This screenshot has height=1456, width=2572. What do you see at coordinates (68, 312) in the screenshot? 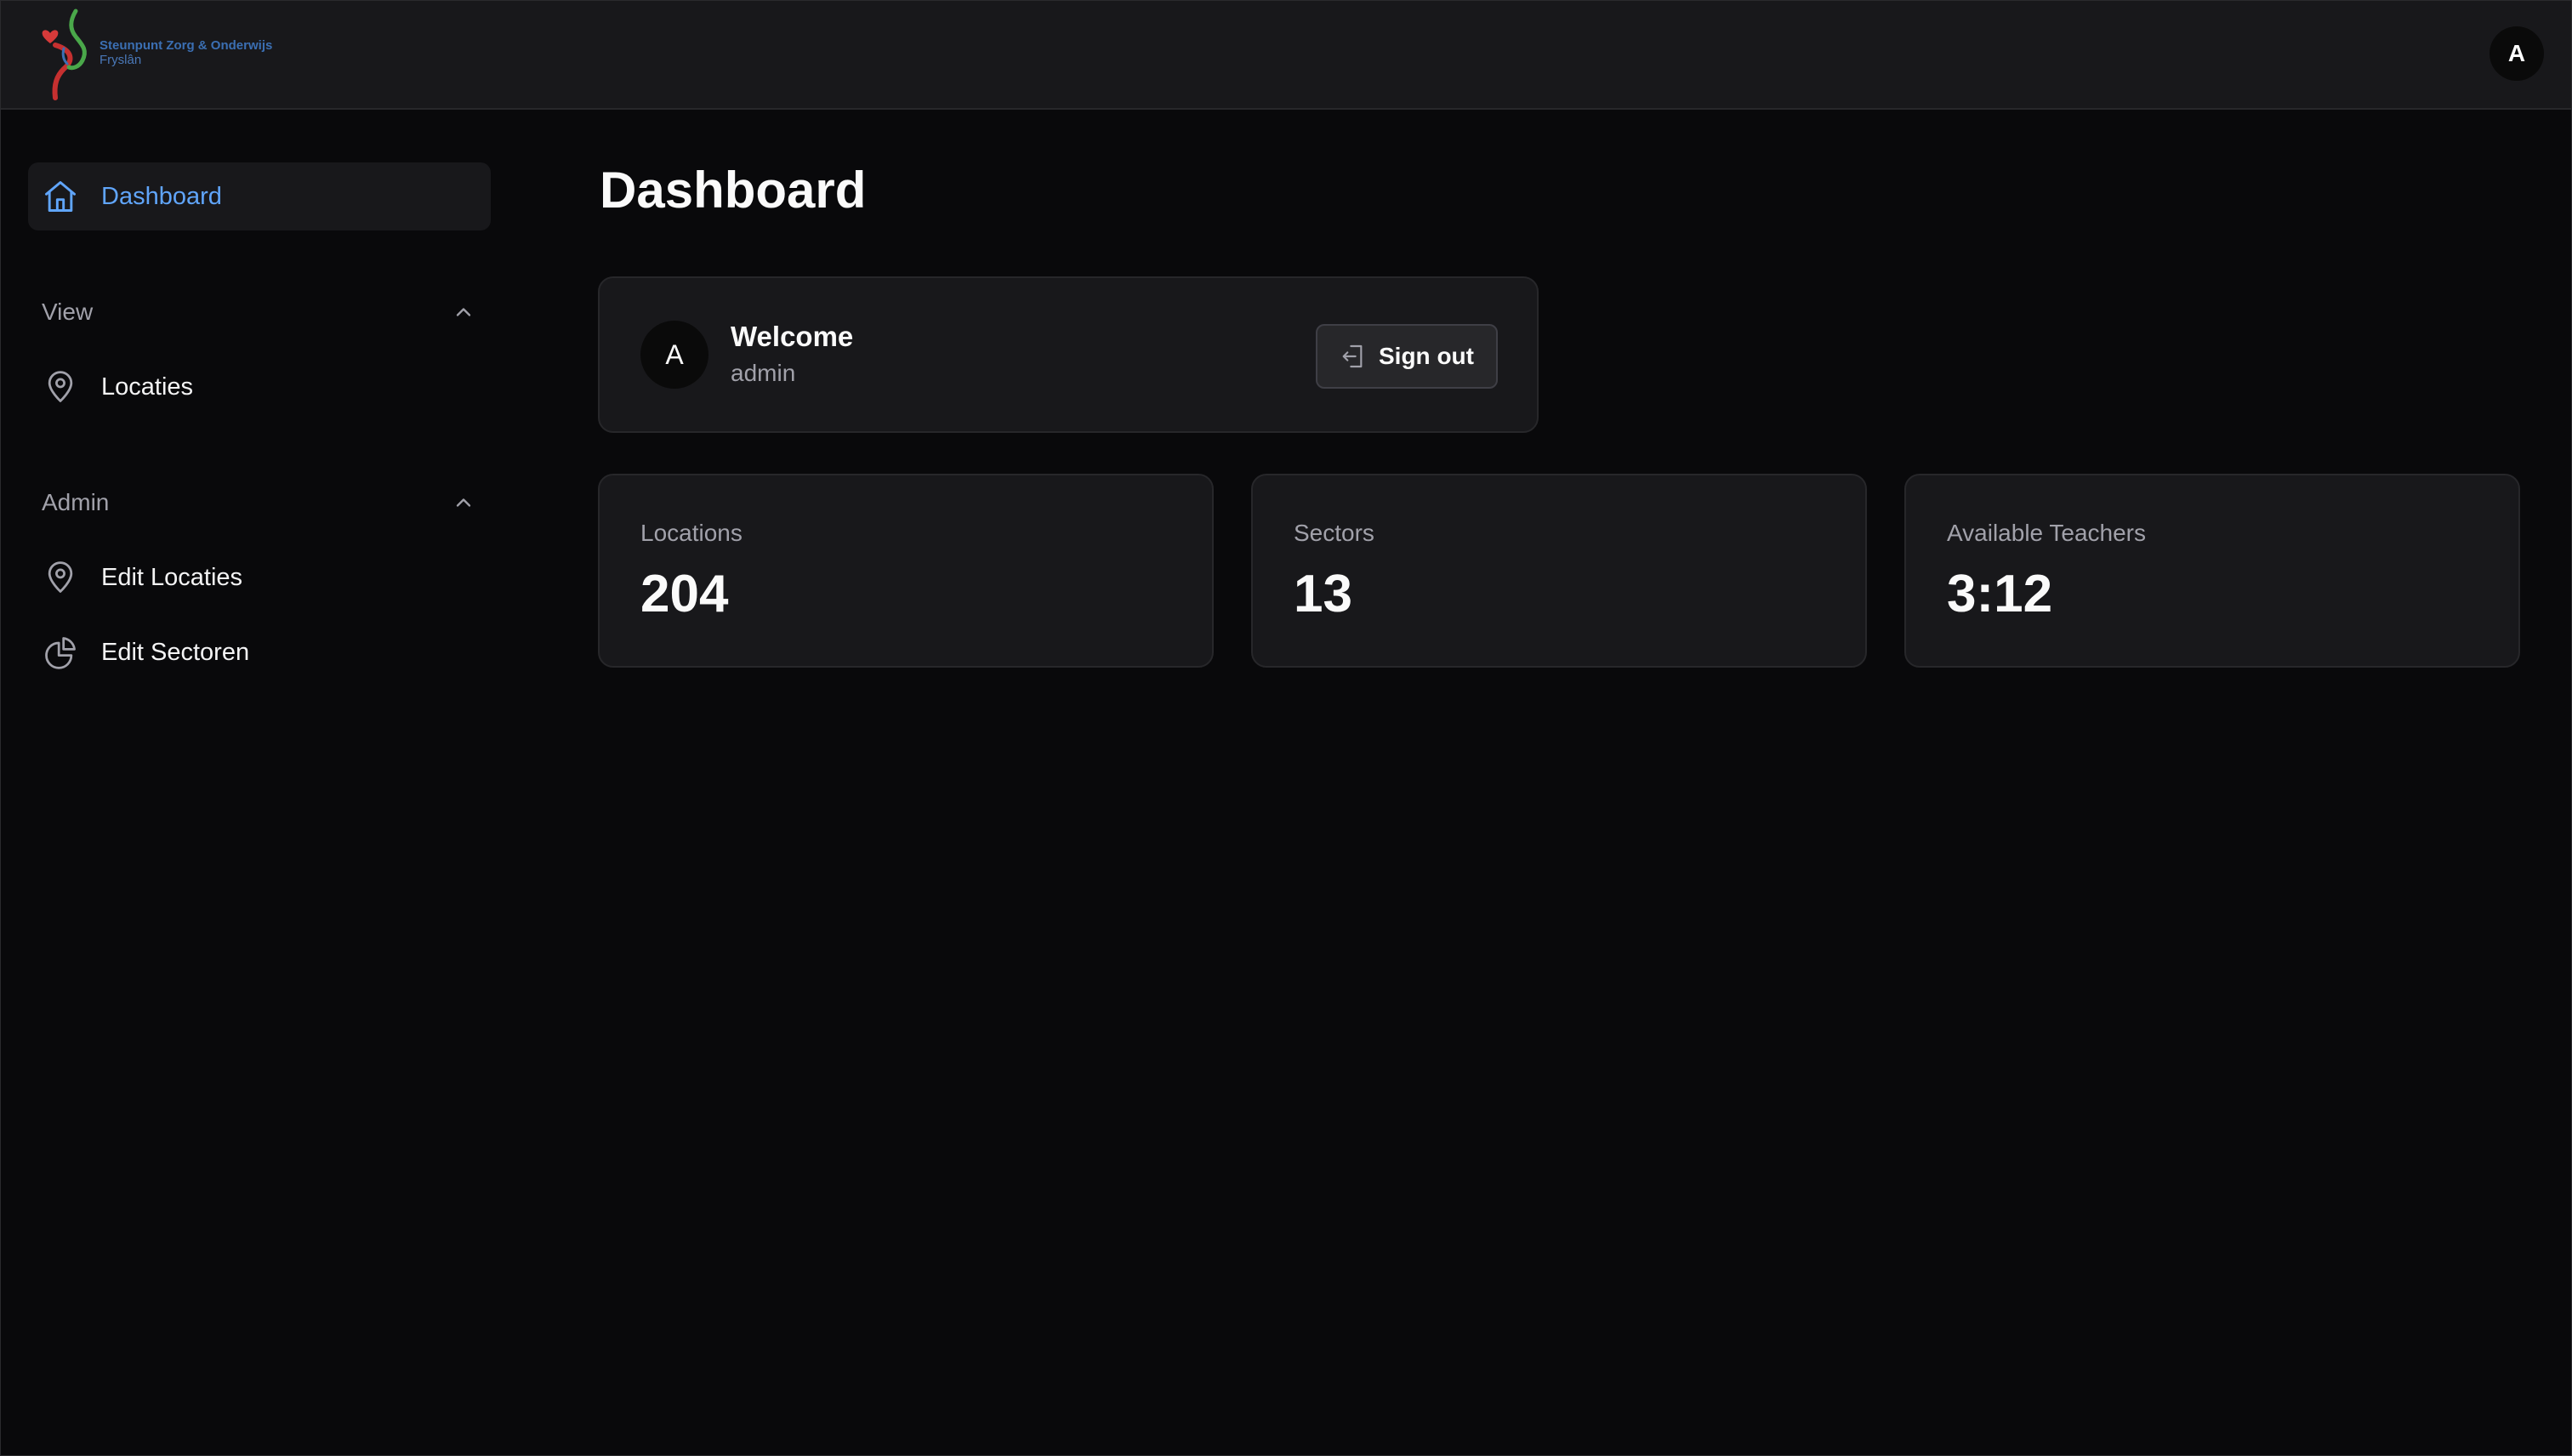
I see `section-title-view: View` at bounding box center [68, 312].